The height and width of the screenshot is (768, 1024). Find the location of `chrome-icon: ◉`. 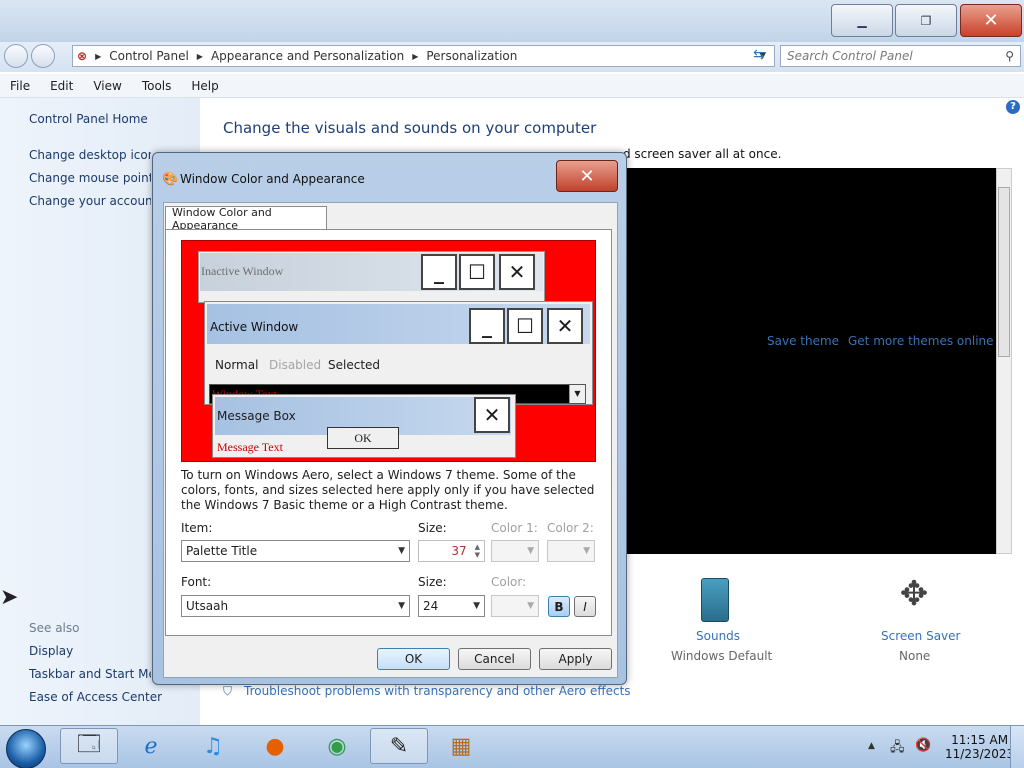

chrome-icon: ◉ is located at coordinates (337, 746).